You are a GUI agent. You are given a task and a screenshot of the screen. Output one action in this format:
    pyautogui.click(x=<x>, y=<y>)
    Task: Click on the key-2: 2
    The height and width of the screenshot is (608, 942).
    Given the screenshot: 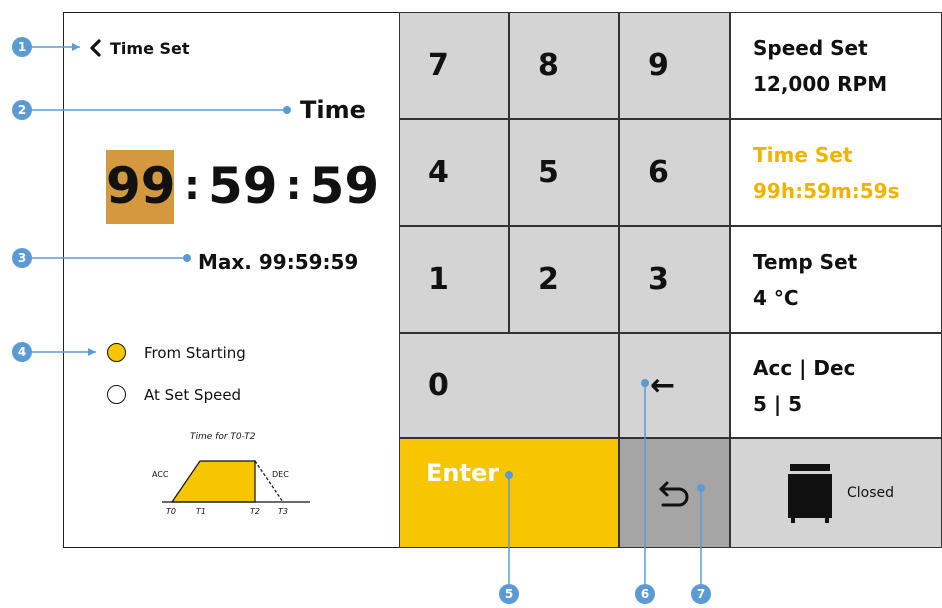 What is the action you would take?
    pyautogui.click(x=564, y=279)
    